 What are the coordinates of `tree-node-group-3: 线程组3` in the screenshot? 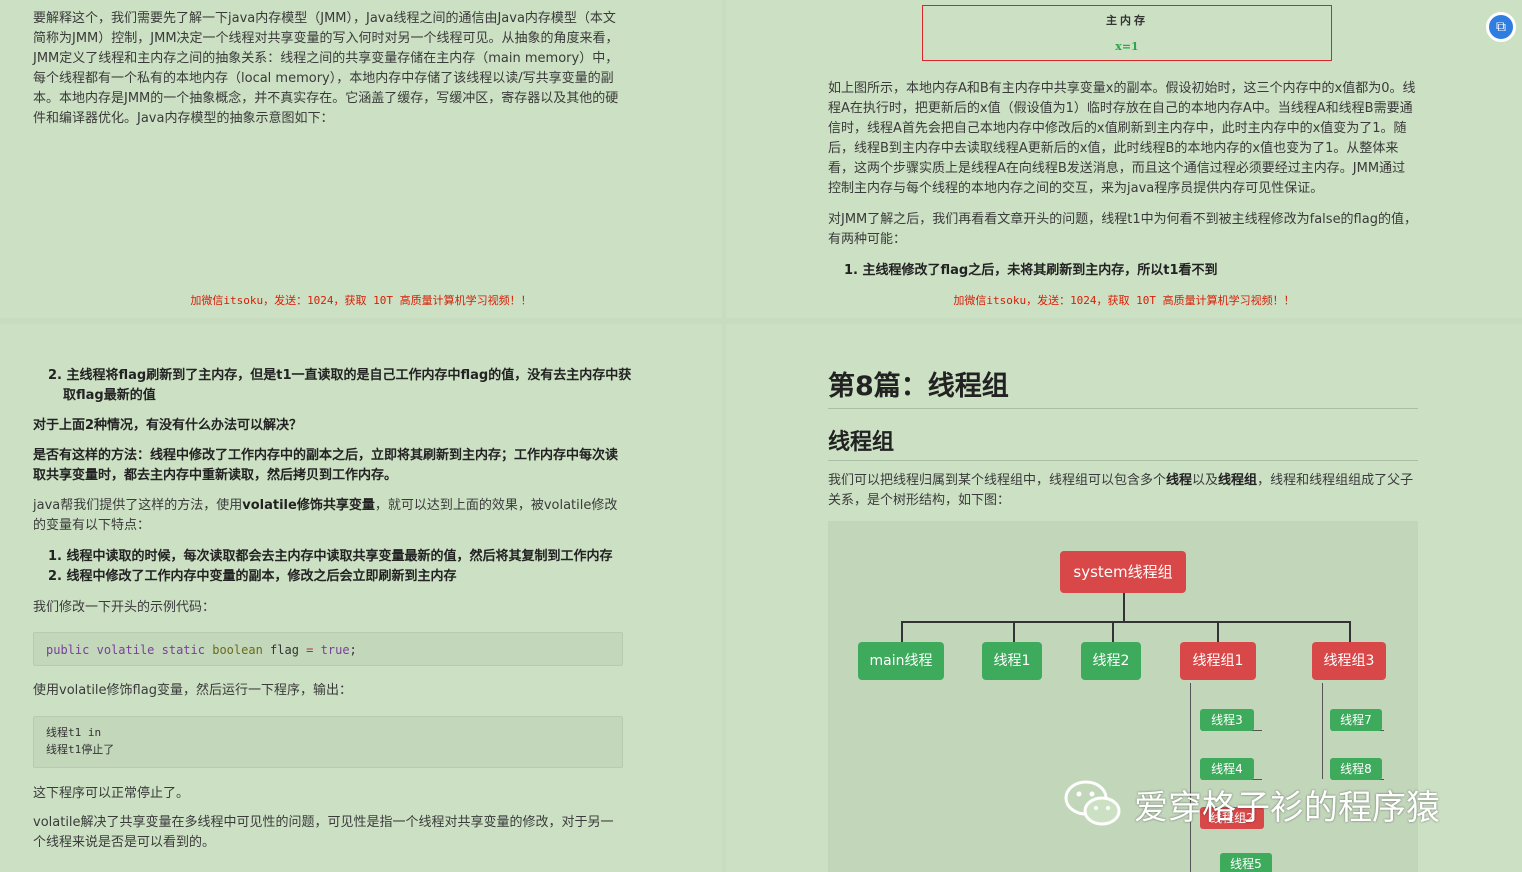 It's located at (1349, 661).